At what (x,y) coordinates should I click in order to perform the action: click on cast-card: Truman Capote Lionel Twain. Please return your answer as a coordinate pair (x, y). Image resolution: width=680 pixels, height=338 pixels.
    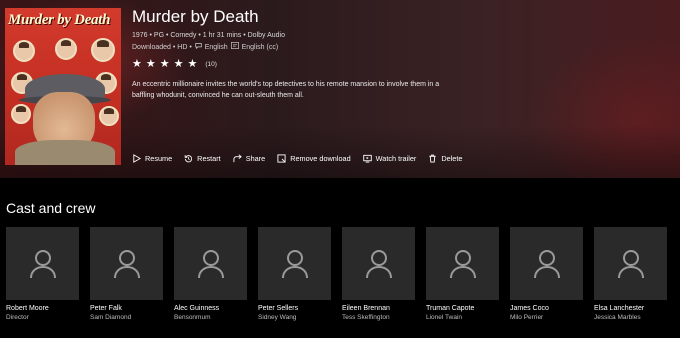
    Looking at the image, I should click on (463, 274).